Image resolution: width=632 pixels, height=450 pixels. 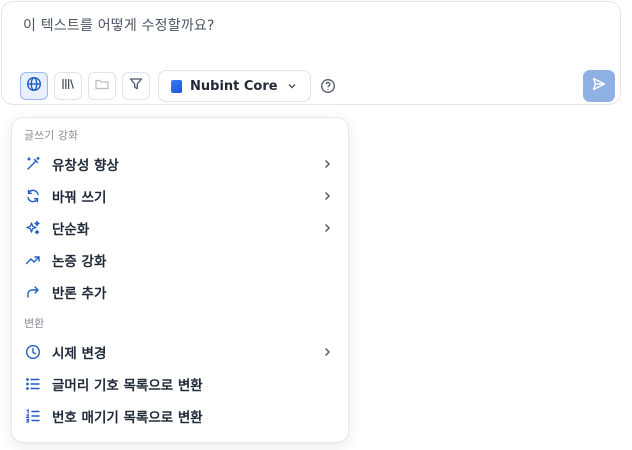 I want to click on send-icon, so click(x=599, y=86).